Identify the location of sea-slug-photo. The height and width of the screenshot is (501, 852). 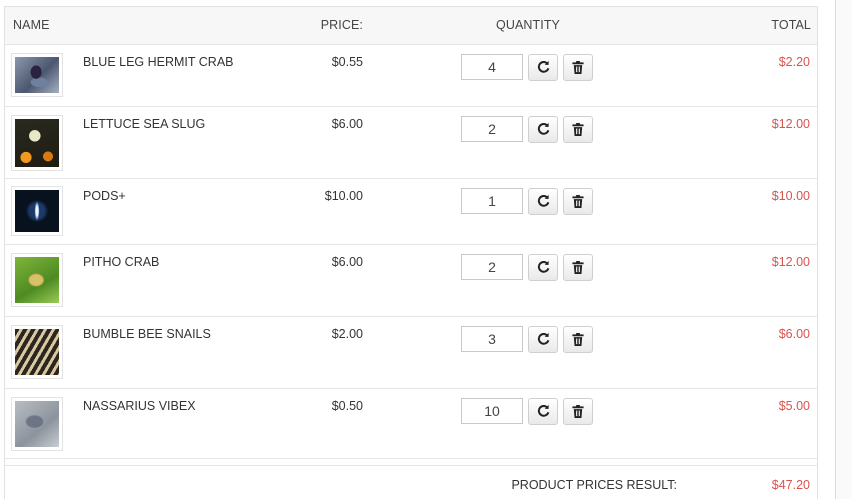
(37, 143).